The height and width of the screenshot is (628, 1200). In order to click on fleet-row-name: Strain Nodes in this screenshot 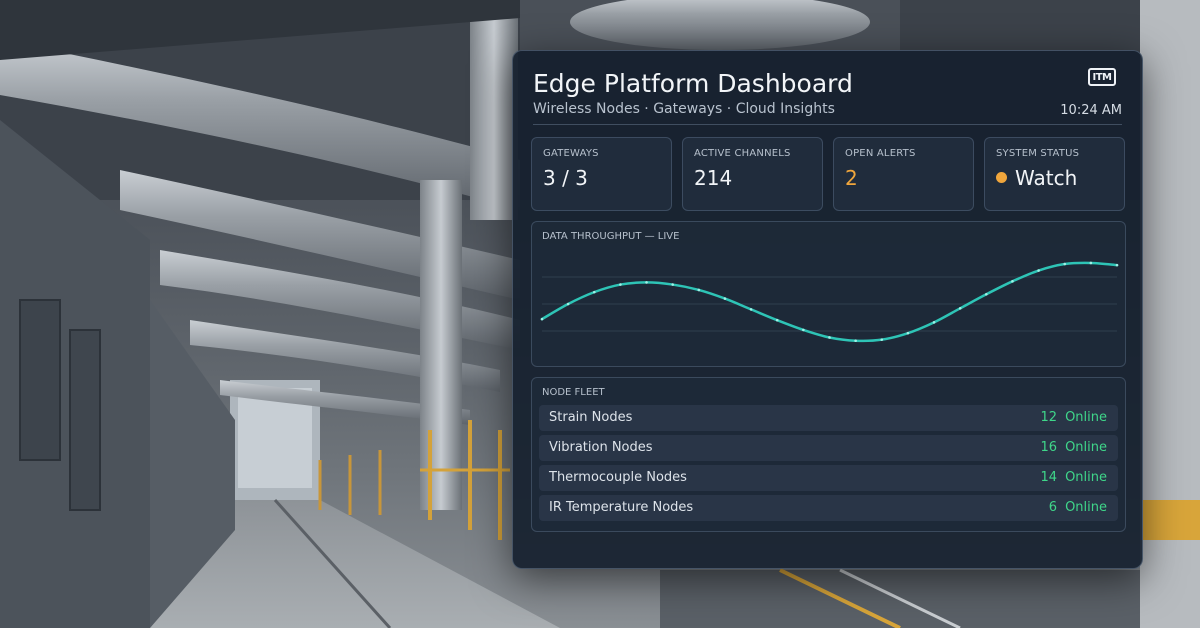, I will do `click(591, 417)`.